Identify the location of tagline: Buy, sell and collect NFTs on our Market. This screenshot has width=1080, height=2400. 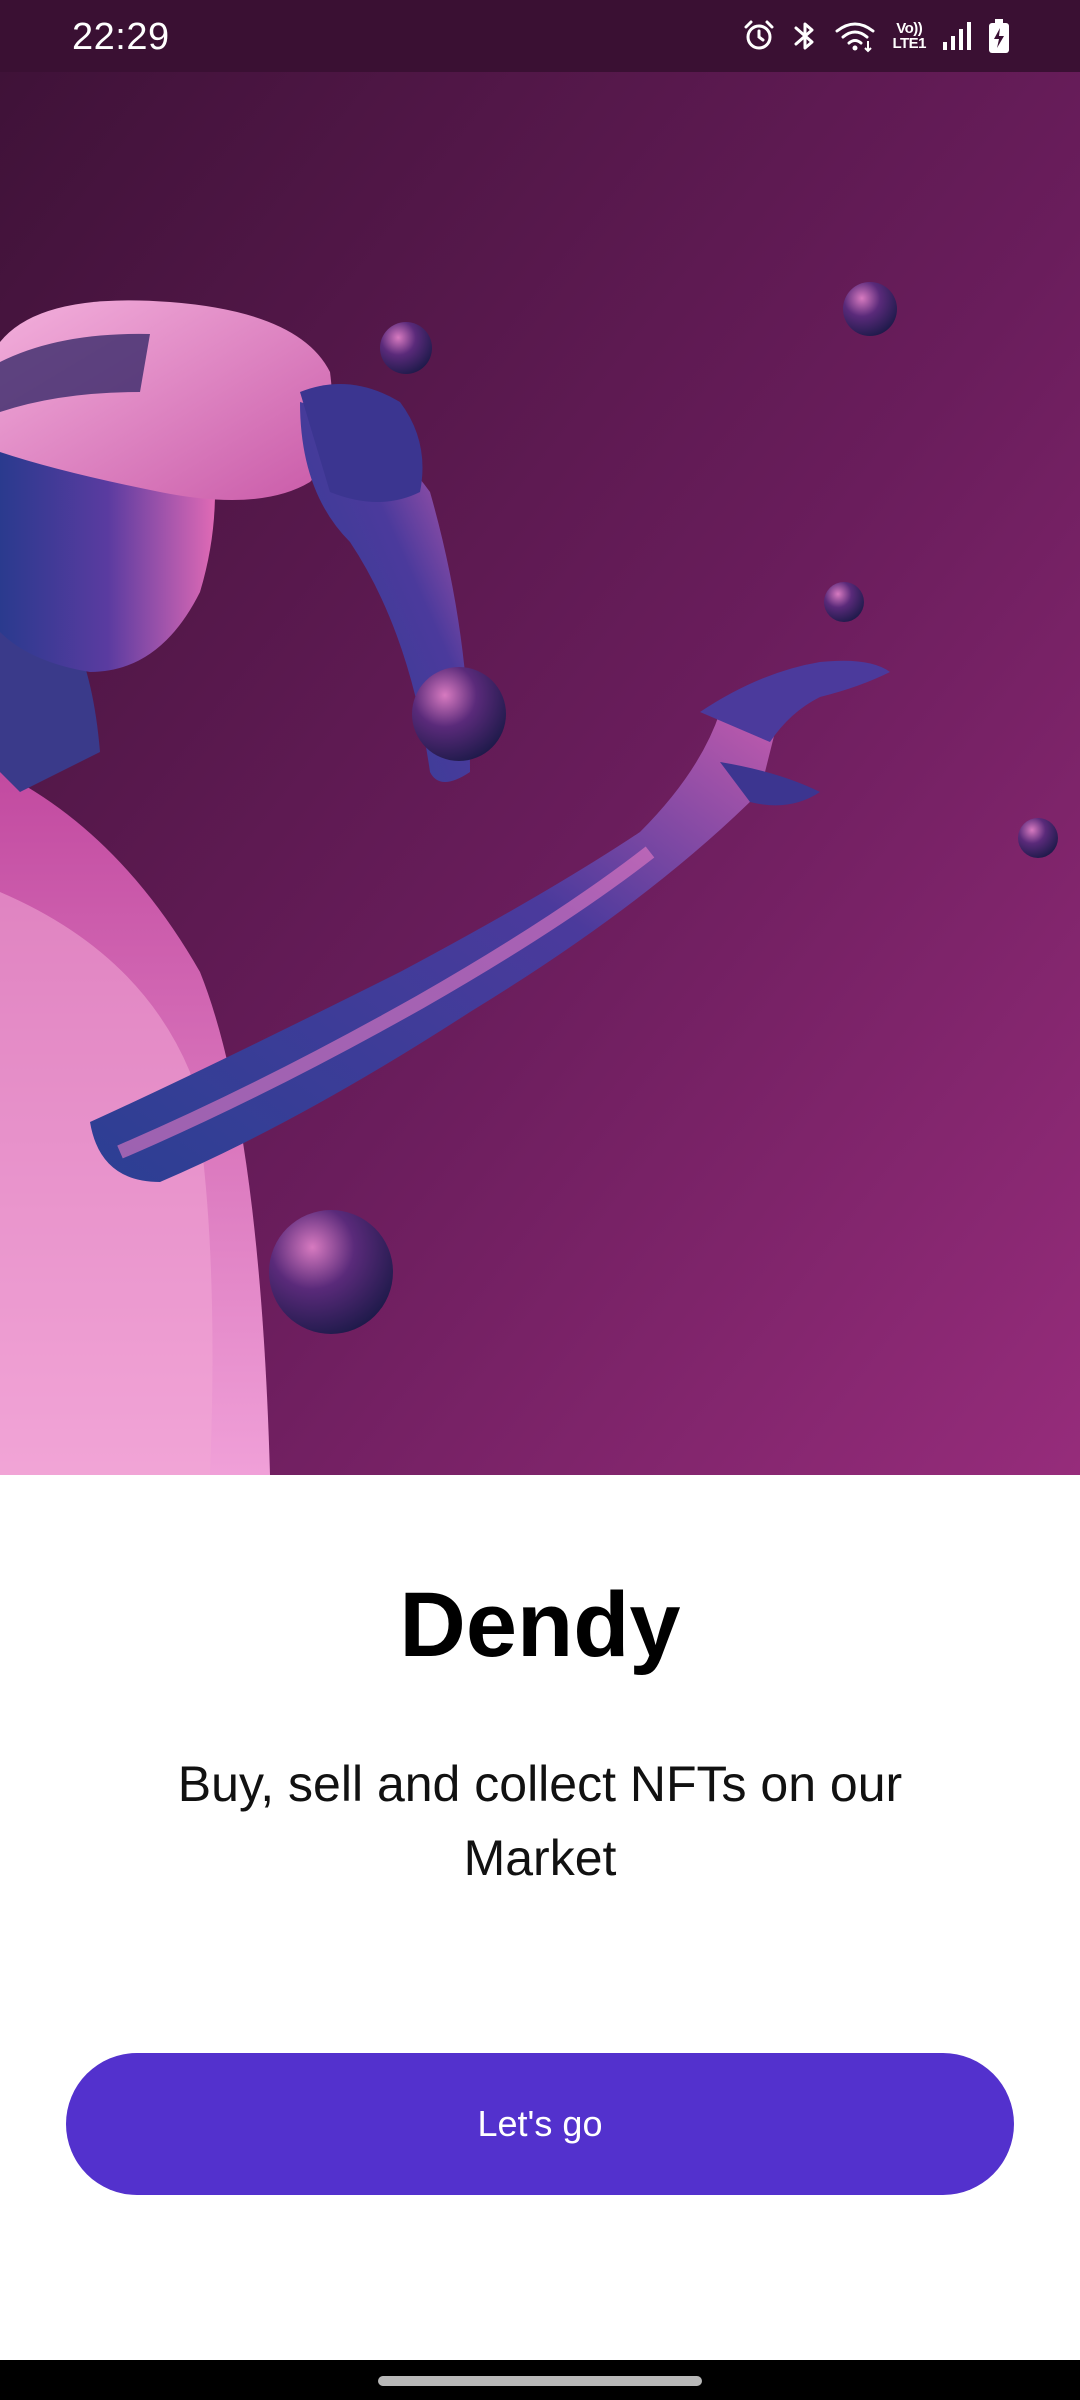
(540, 1821).